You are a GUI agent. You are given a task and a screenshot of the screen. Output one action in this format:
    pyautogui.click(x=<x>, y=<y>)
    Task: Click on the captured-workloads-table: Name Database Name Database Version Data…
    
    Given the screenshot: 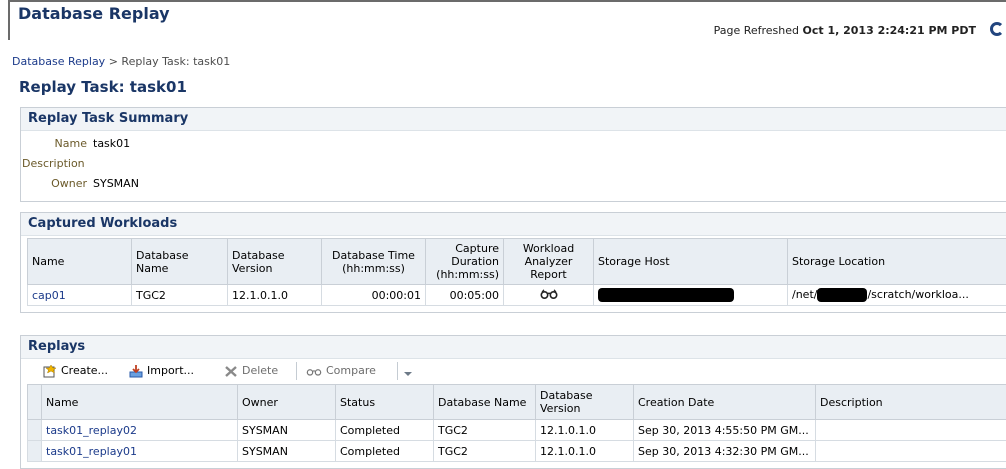 What is the action you would take?
    pyautogui.click(x=516, y=272)
    